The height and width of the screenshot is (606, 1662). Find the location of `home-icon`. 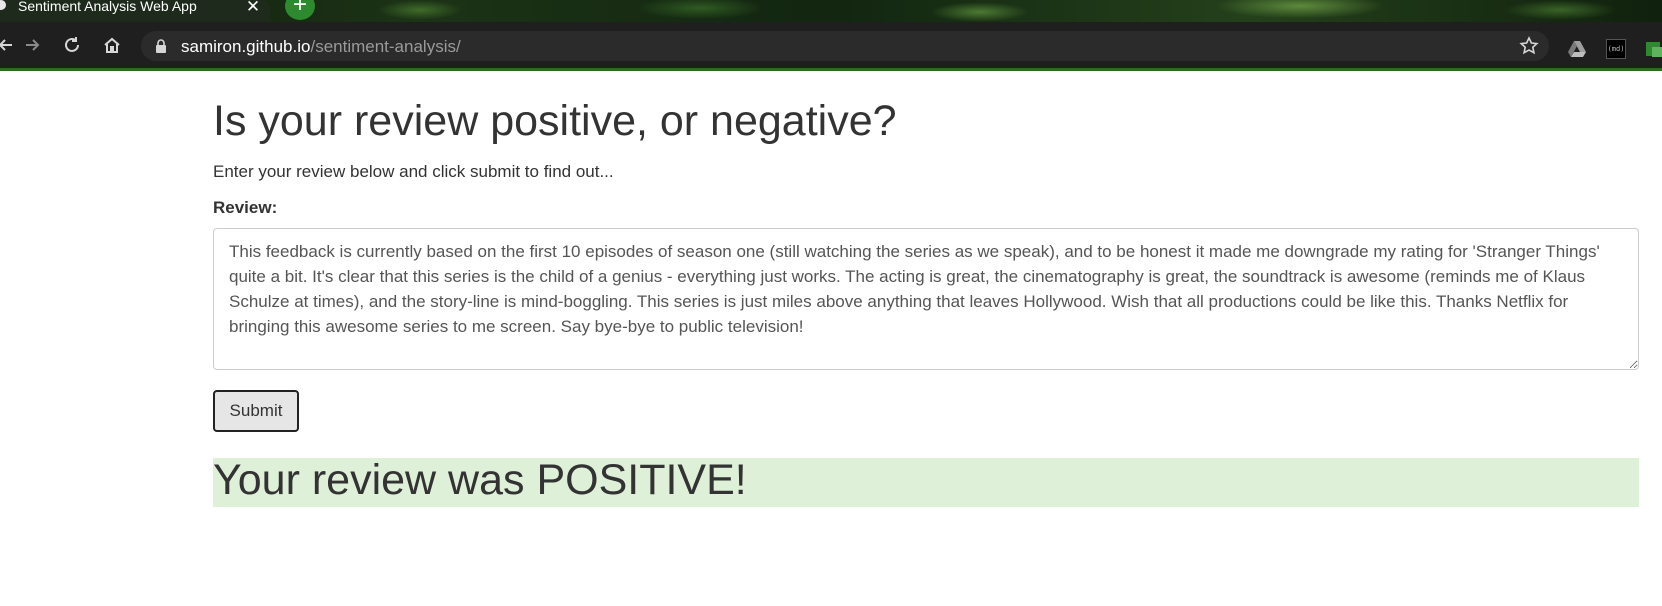

home-icon is located at coordinates (112, 45).